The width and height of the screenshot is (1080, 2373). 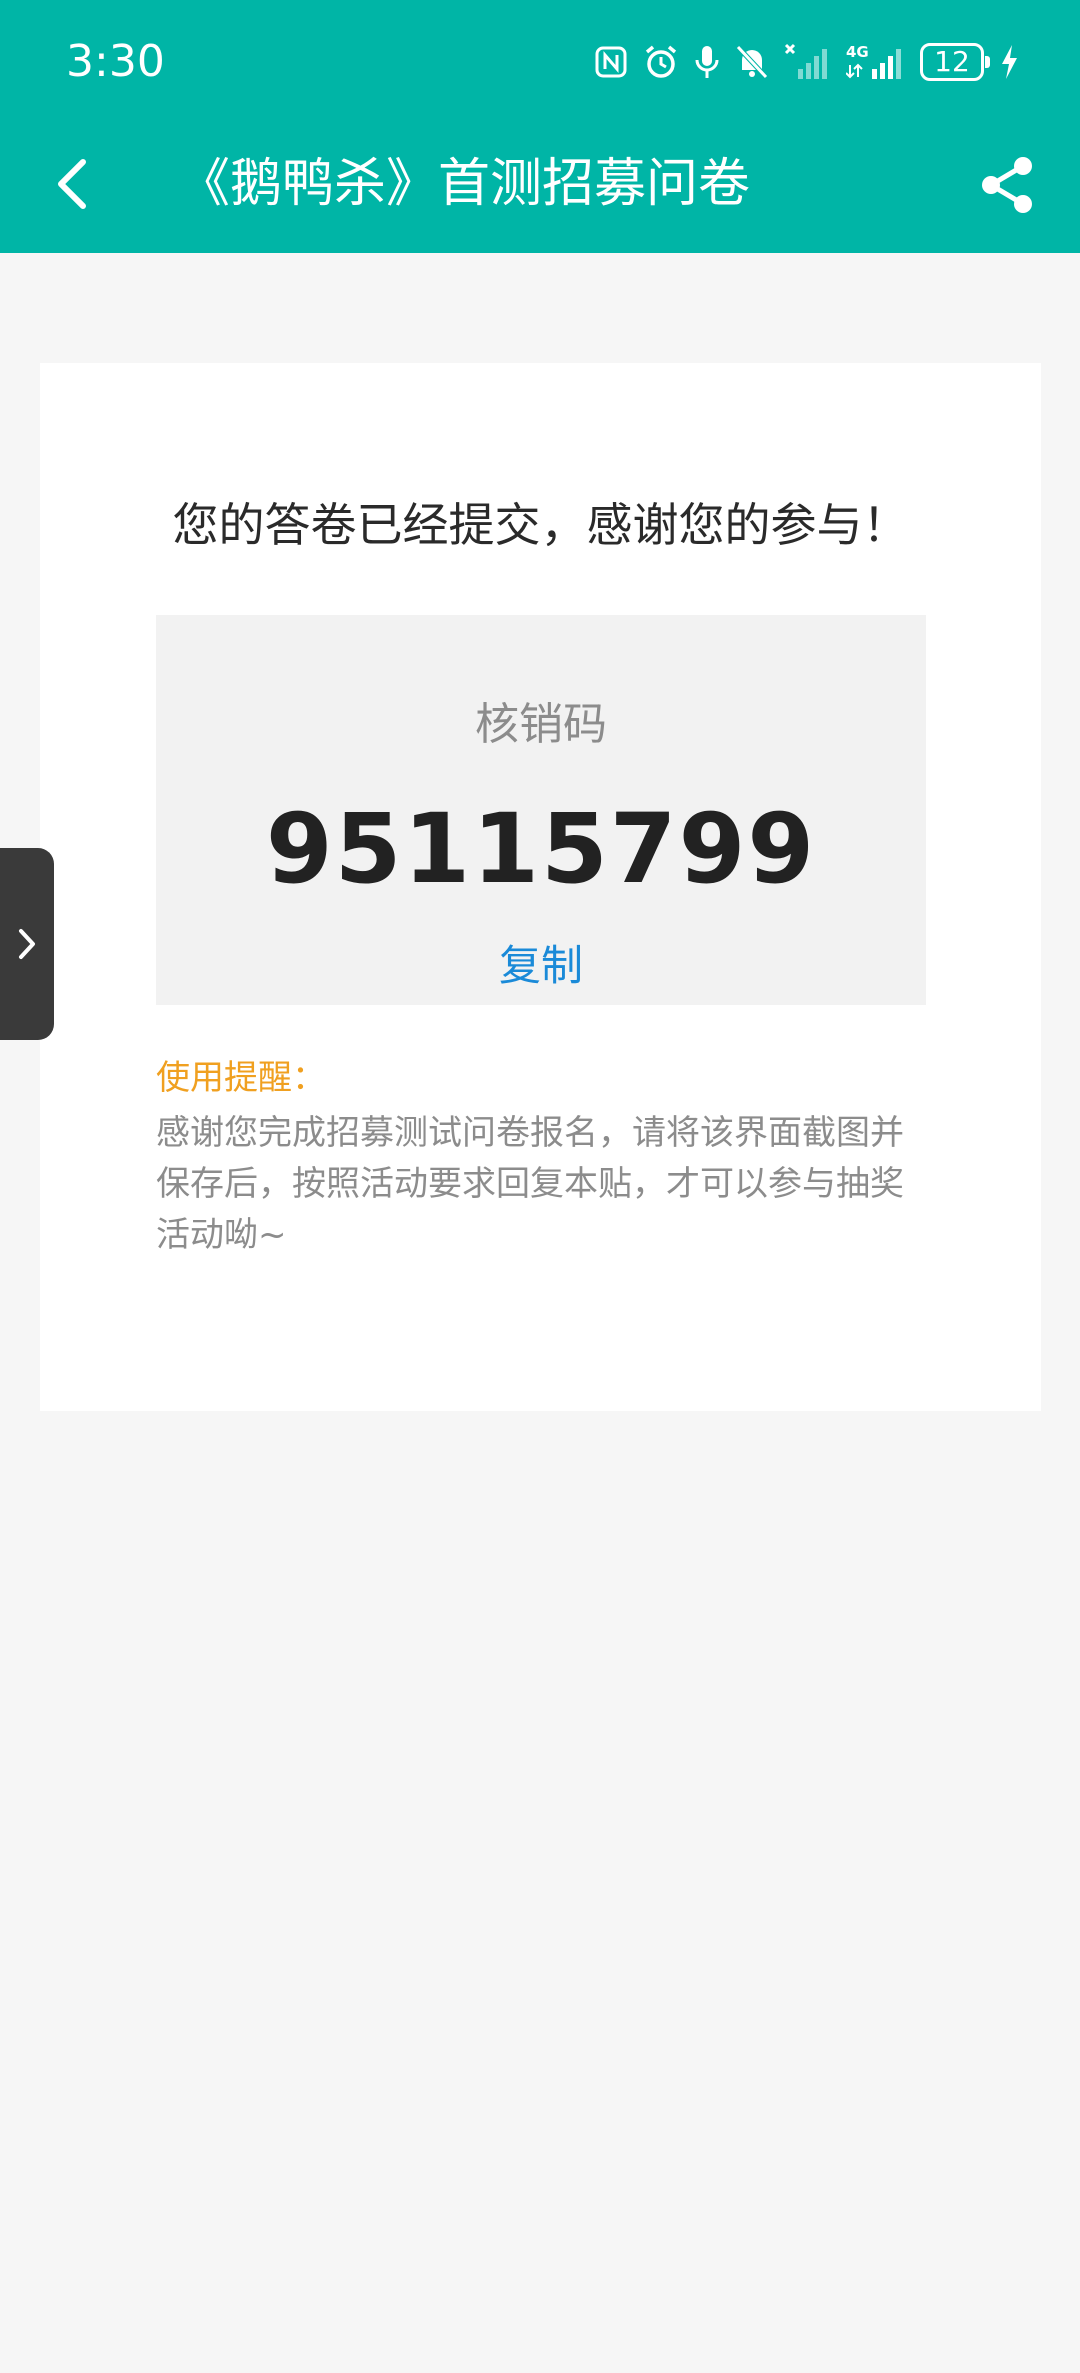 I want to click on submission-headline: 您的答卷已经提交，感谢您的参与！, so click(x=540, y=525).